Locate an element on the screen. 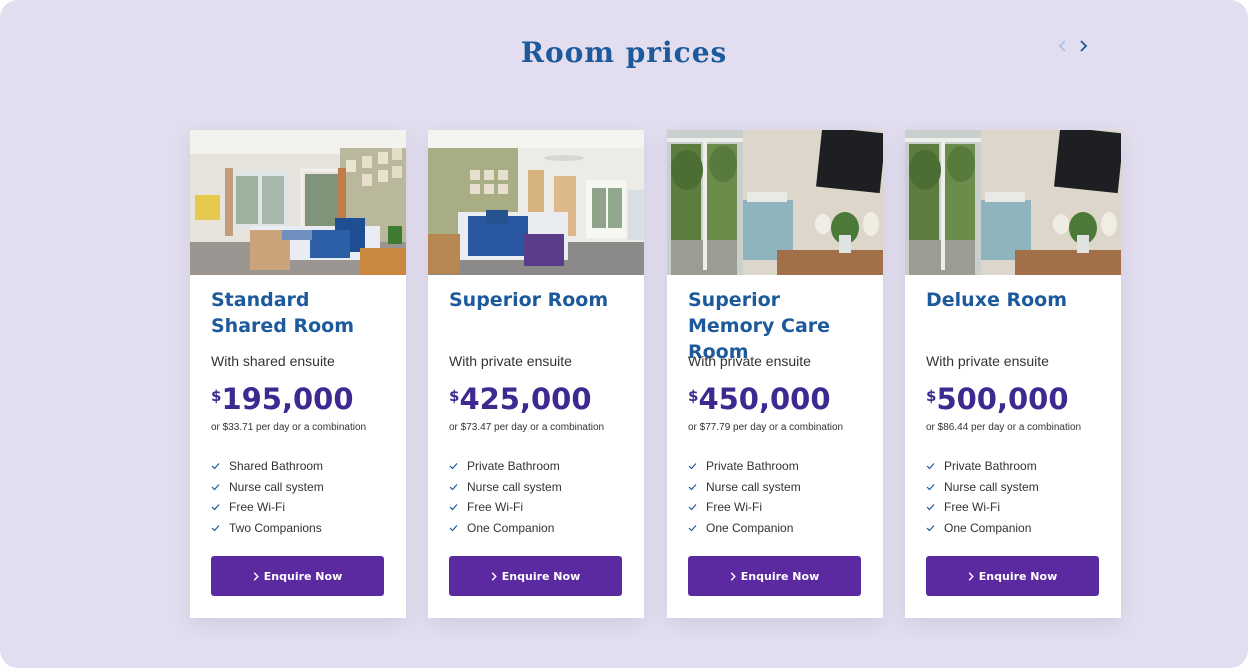 The width and height of the screenshot is (1248, 668). price-note: or $73.47 per day or a combination is located at coordinates (527, 427).